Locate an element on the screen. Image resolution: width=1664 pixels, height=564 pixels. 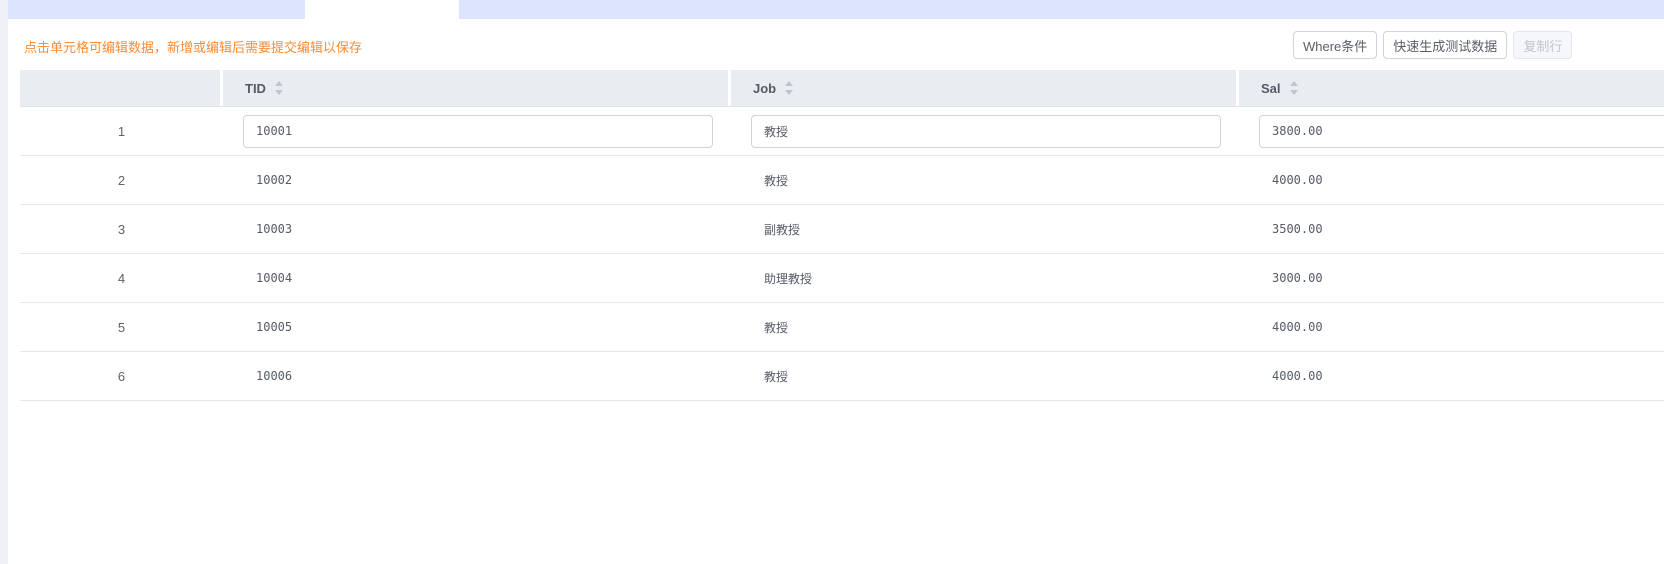
table-row: 3 10003 副教授 3500.00 is located at coordinates (842, 229).